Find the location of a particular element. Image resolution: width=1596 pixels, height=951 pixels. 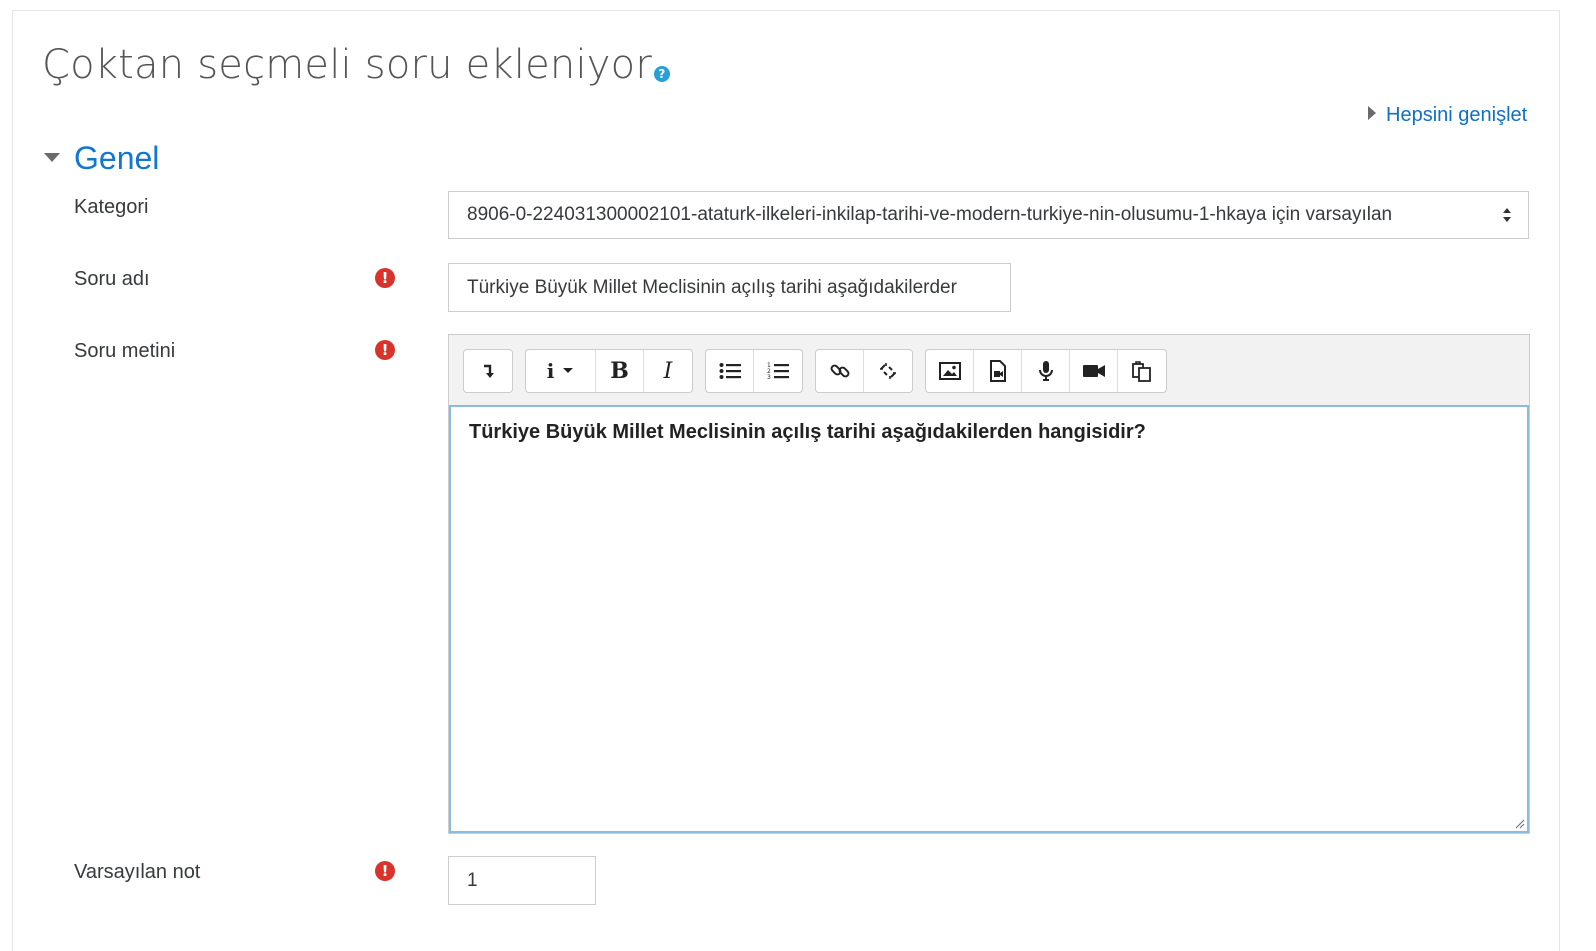

question-name-label: Soru adı is located at coordinates (112, 279).